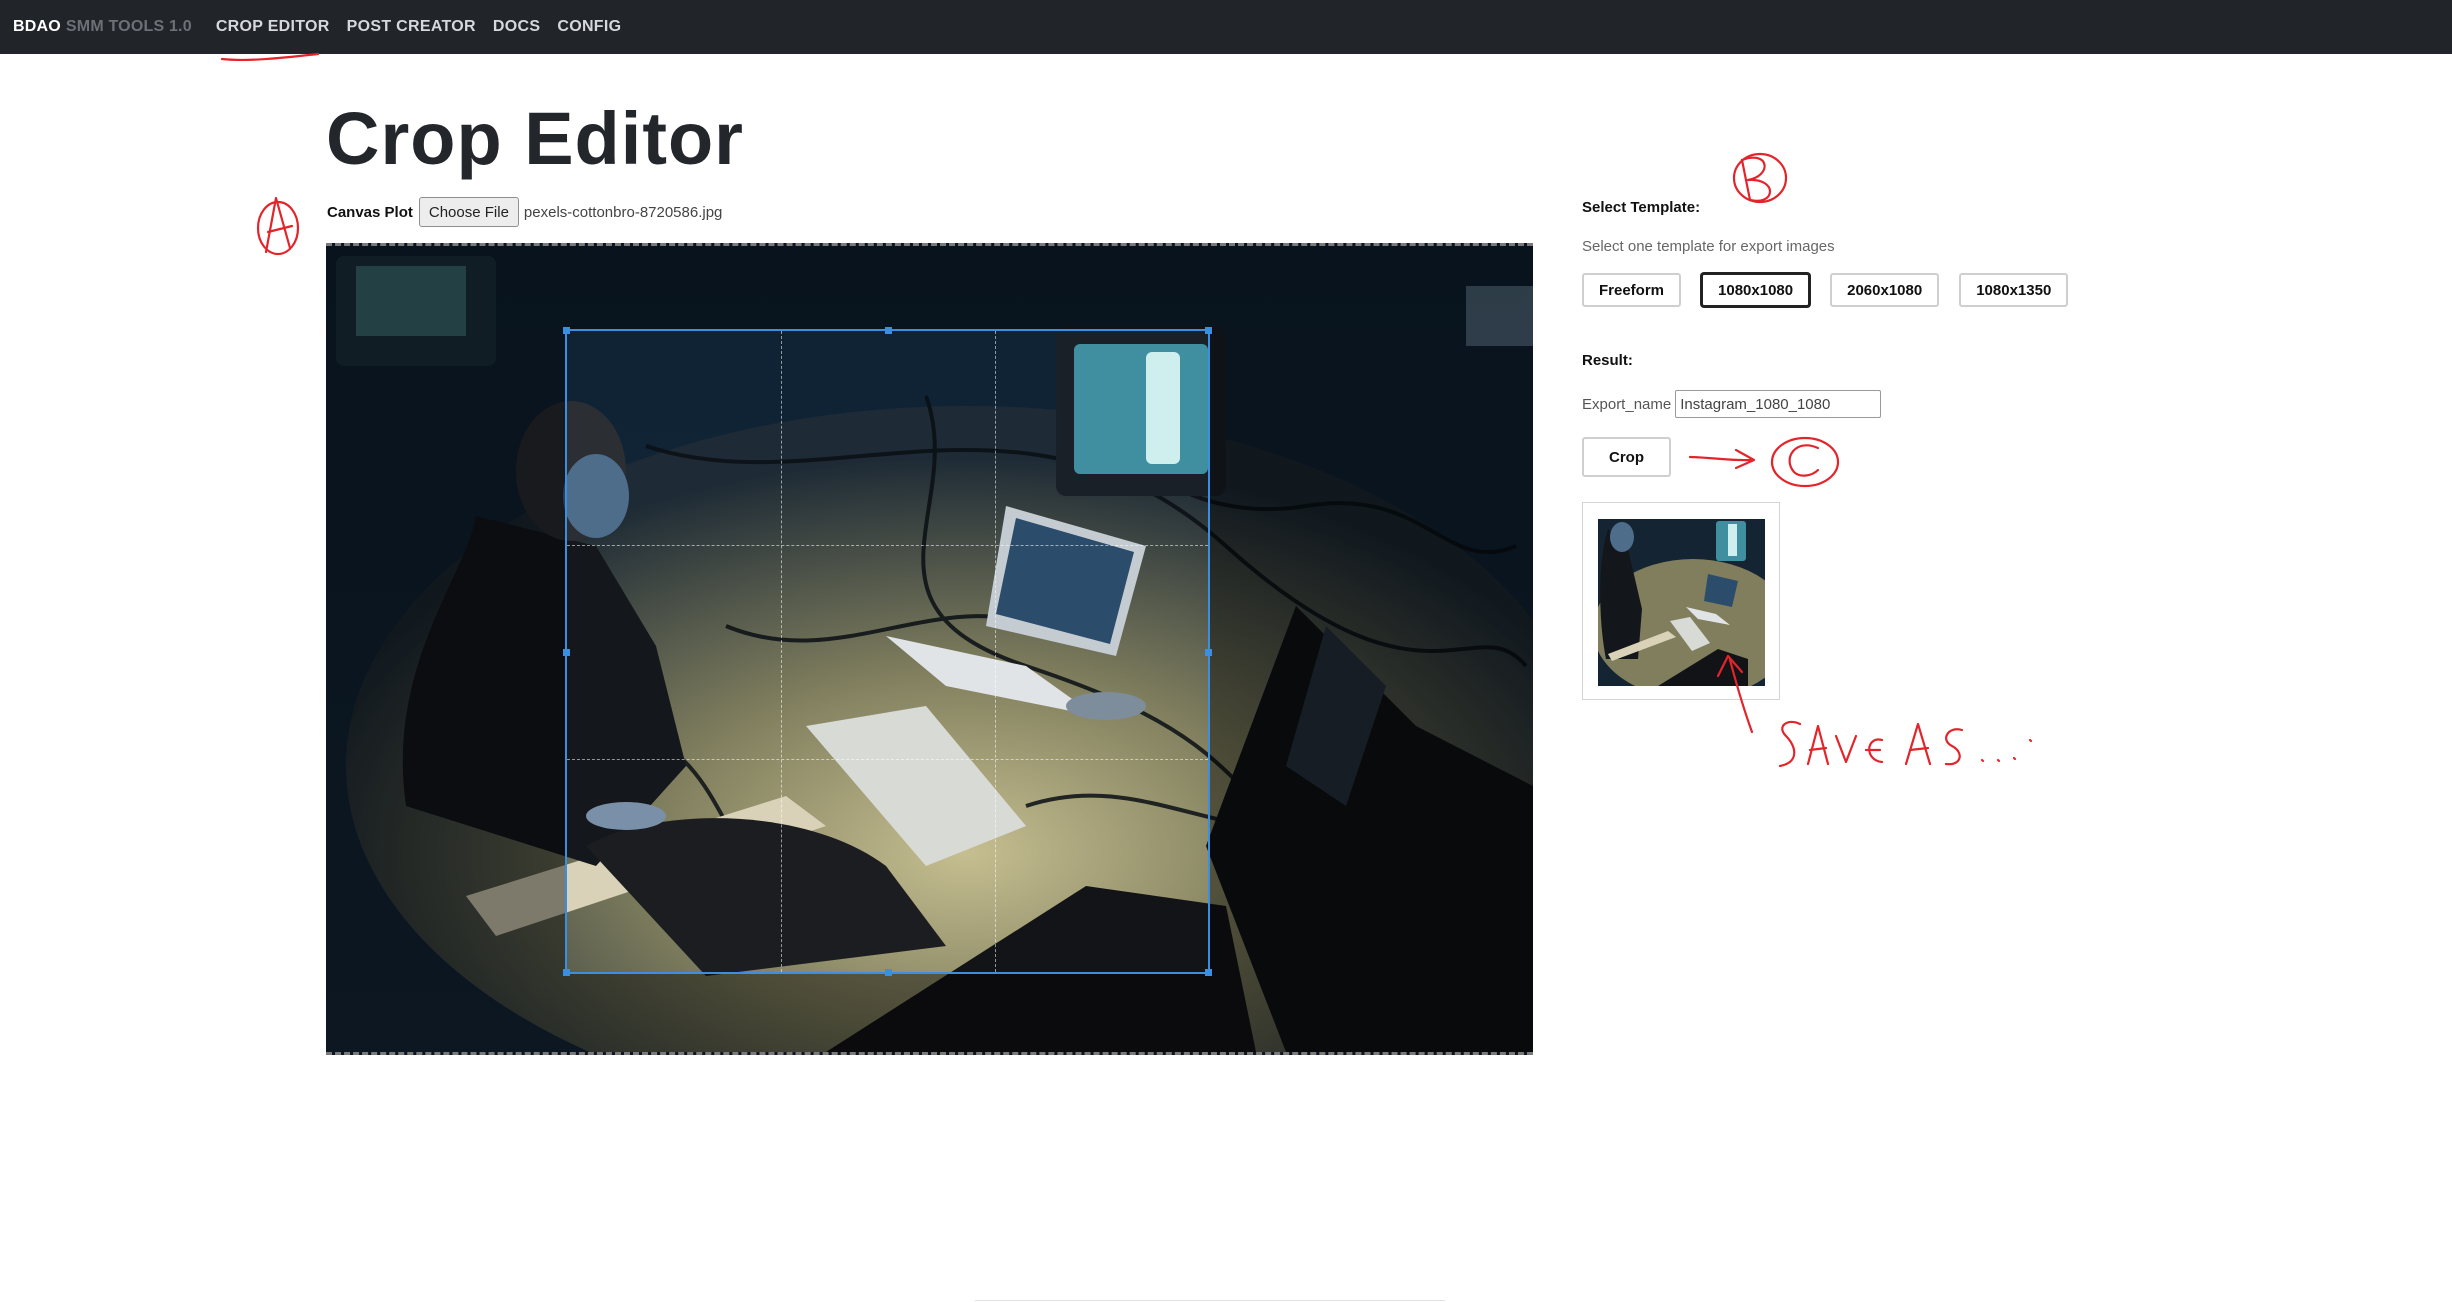  I want to click on handle-n, so click(888, 330).